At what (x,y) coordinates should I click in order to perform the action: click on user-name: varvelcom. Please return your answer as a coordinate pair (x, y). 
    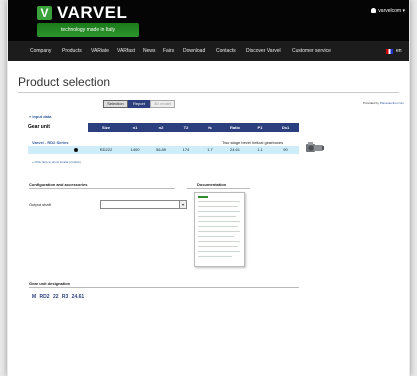
    Looking at the image, I should click on (390, 11).